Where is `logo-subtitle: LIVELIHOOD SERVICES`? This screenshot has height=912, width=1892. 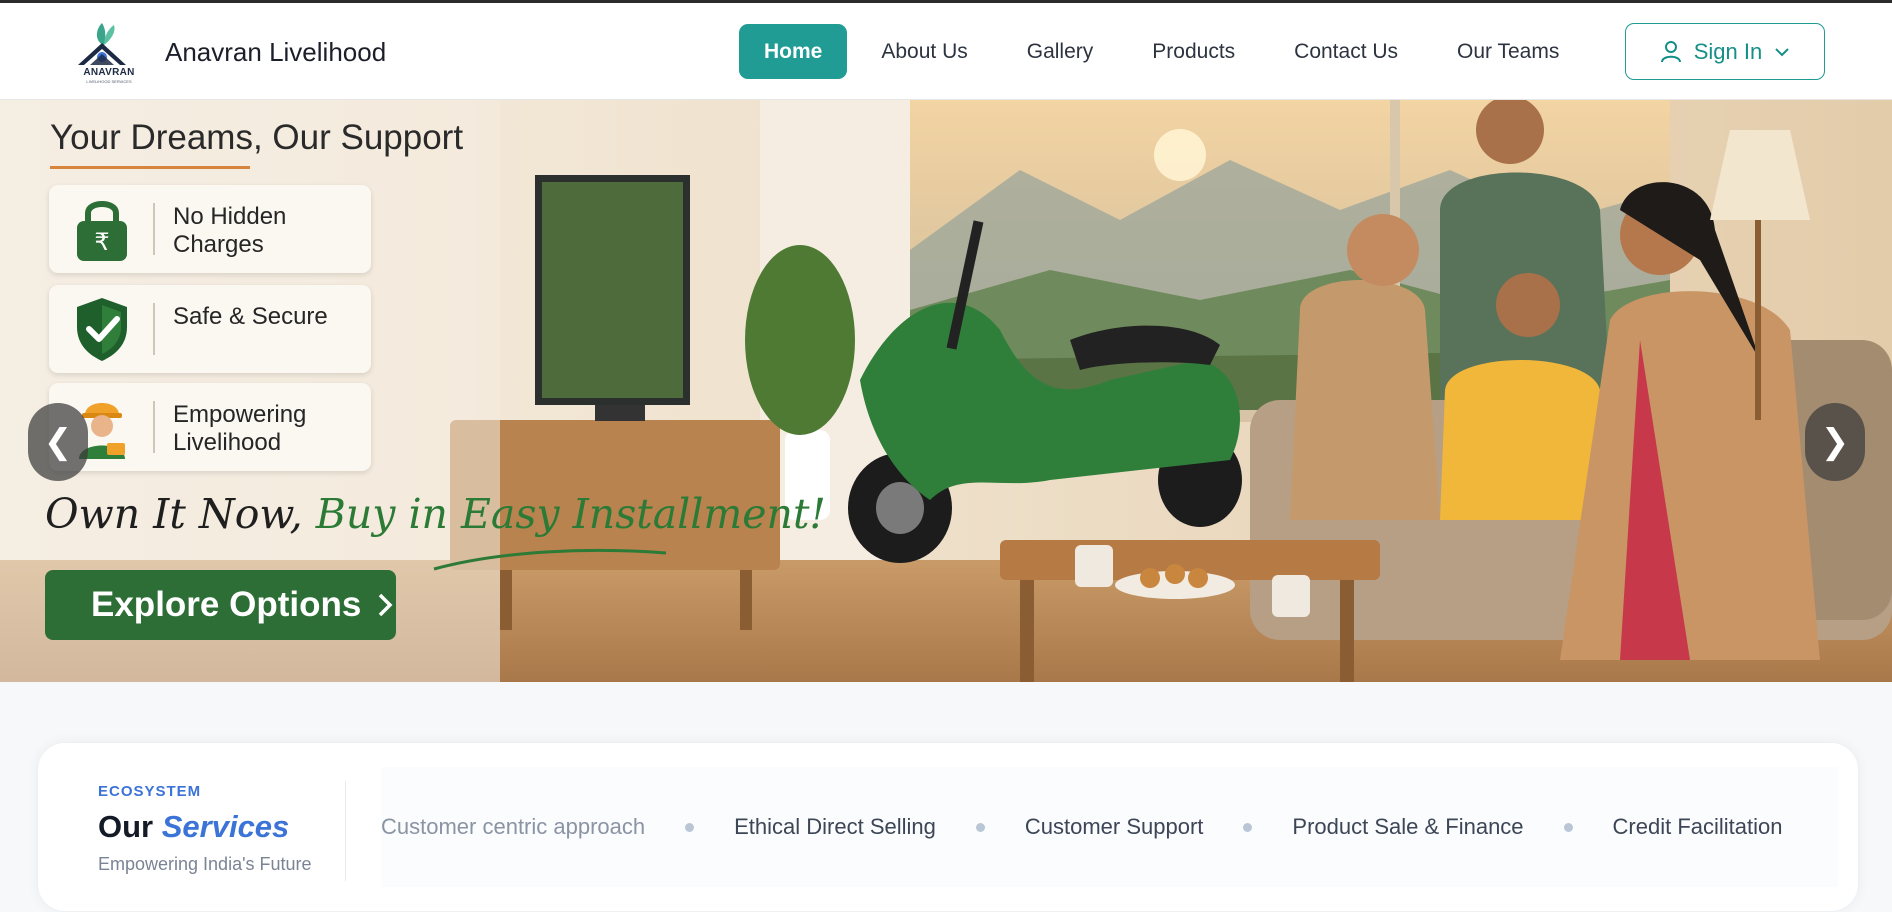
logo-subtitle: LIVELIHOOD SERVICES is located at coordinates (109, 81).